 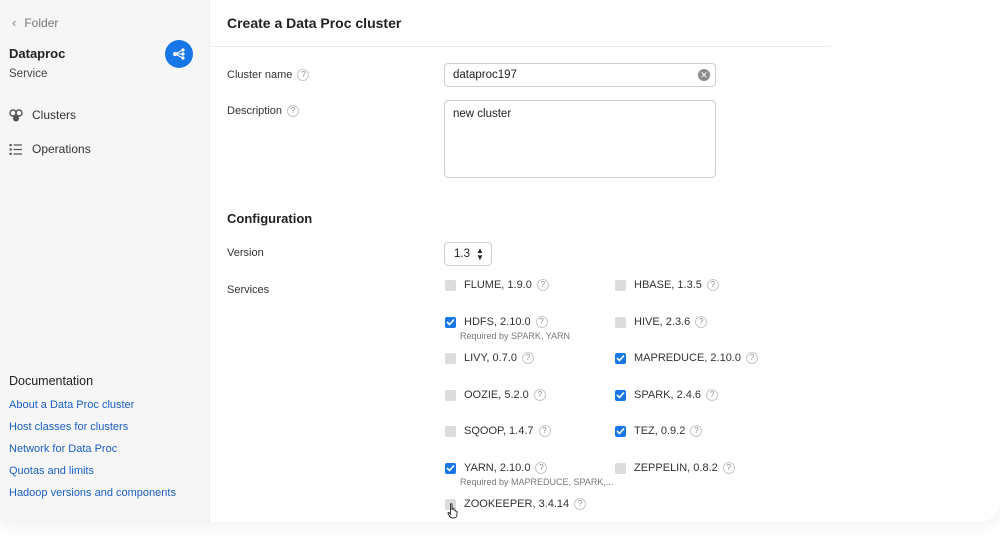 What do you see at coordinates (68, 427) in the screenshot?
I see `doc-link-host-classes: Host classes for clusters` at bounding box center [68, 427].